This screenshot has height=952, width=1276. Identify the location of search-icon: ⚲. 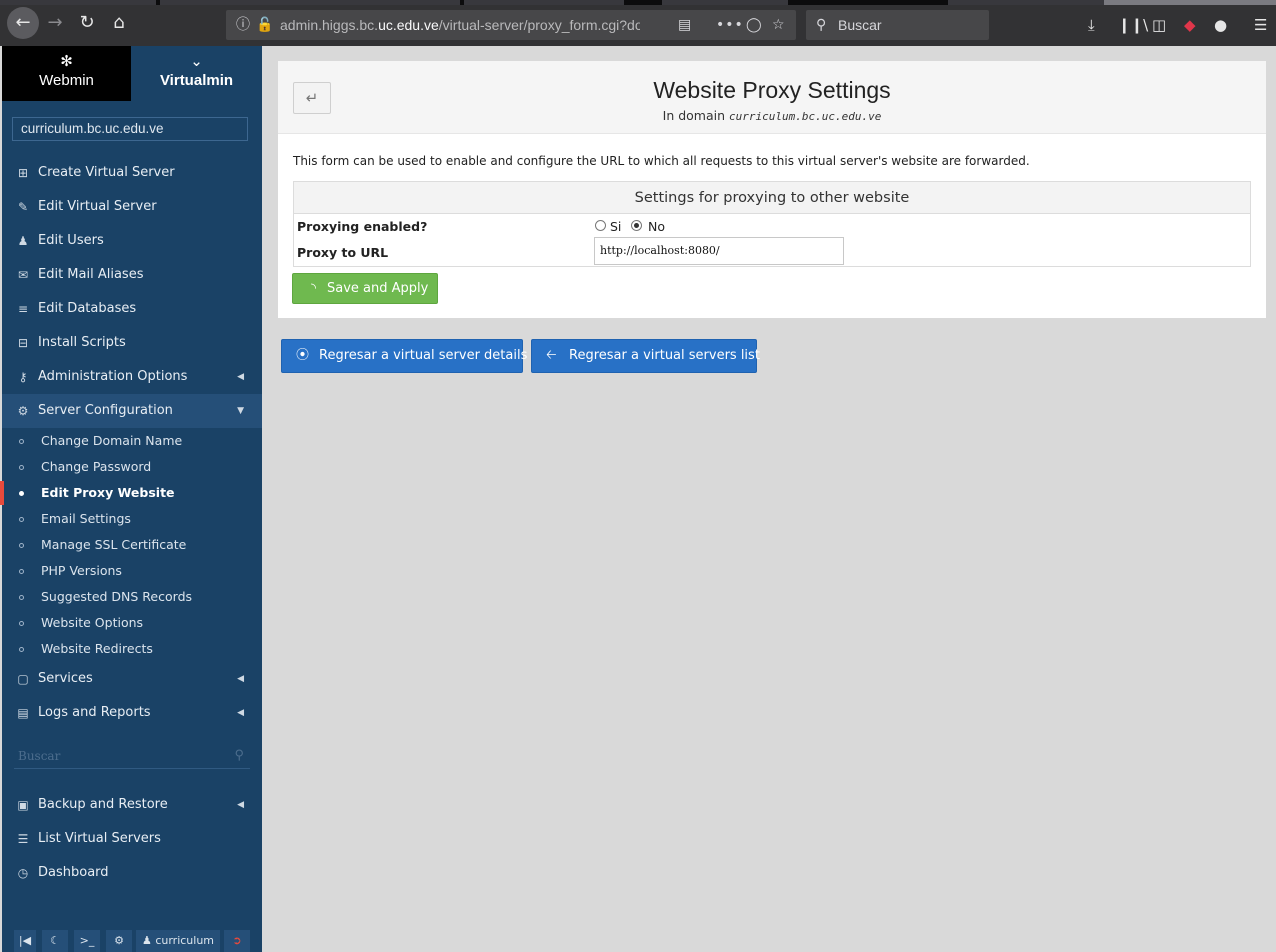
(239, 756).